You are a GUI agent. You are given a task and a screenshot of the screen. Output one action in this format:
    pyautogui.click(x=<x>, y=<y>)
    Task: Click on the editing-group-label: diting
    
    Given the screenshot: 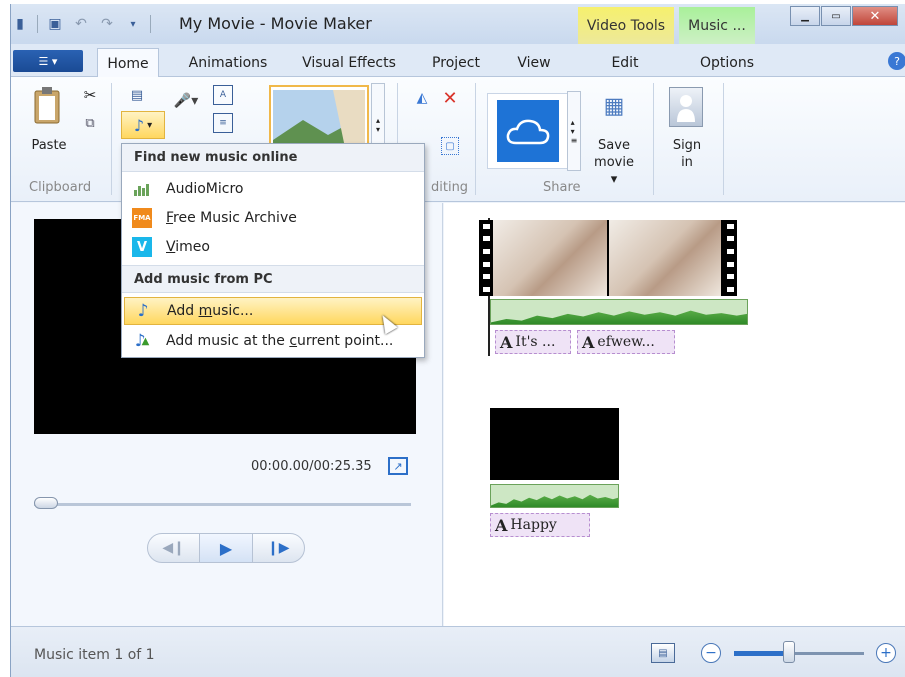 What is the action you would take?
    pyautogui.click(x=450, y=187)
    